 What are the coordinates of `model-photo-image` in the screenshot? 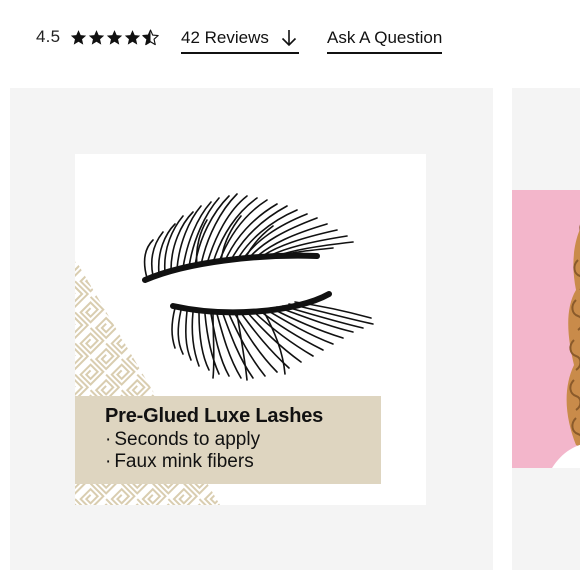 It's located at (546, 329).